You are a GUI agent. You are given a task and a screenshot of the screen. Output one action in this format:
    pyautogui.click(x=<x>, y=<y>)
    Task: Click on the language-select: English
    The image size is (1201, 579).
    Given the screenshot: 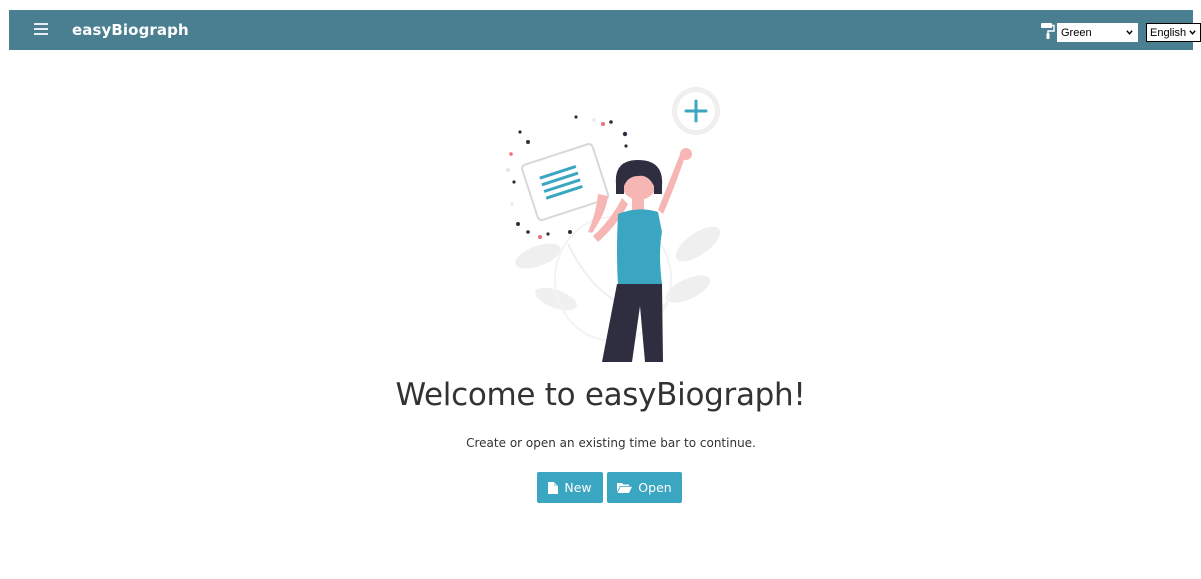 What is the action you would take?
    pyautogui.click(x=1173, y=32)
    